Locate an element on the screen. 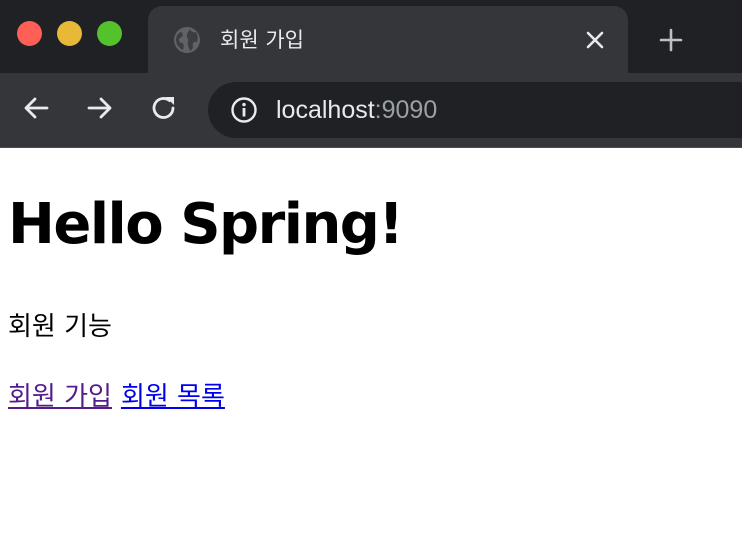  browser-tab-strip: 회원 가입 is located at coordinates (371, 36).